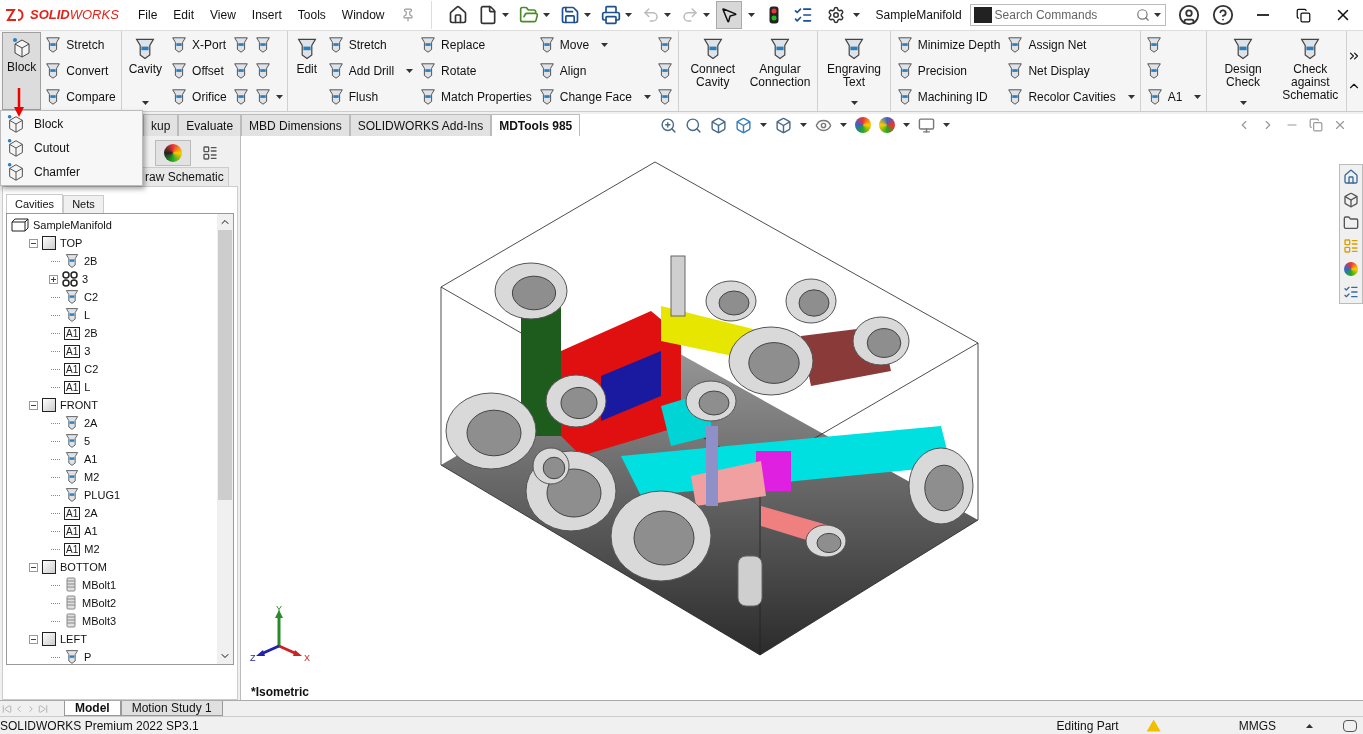 The width and height of the screenshot is (1363, 734). What do you see at coordinates (1350, 725) in the screenshot?
I see `tag-icon` at bounding box center [1350, 725].